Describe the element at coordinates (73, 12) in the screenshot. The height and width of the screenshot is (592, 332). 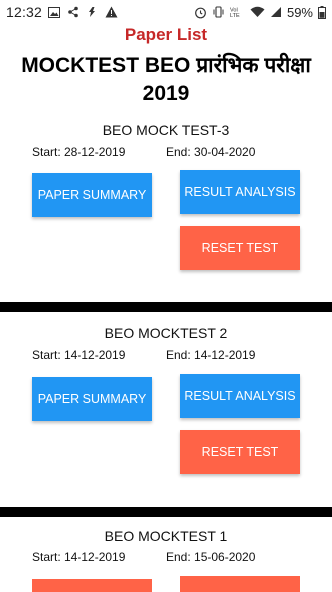
I see `share-icon` at that location.